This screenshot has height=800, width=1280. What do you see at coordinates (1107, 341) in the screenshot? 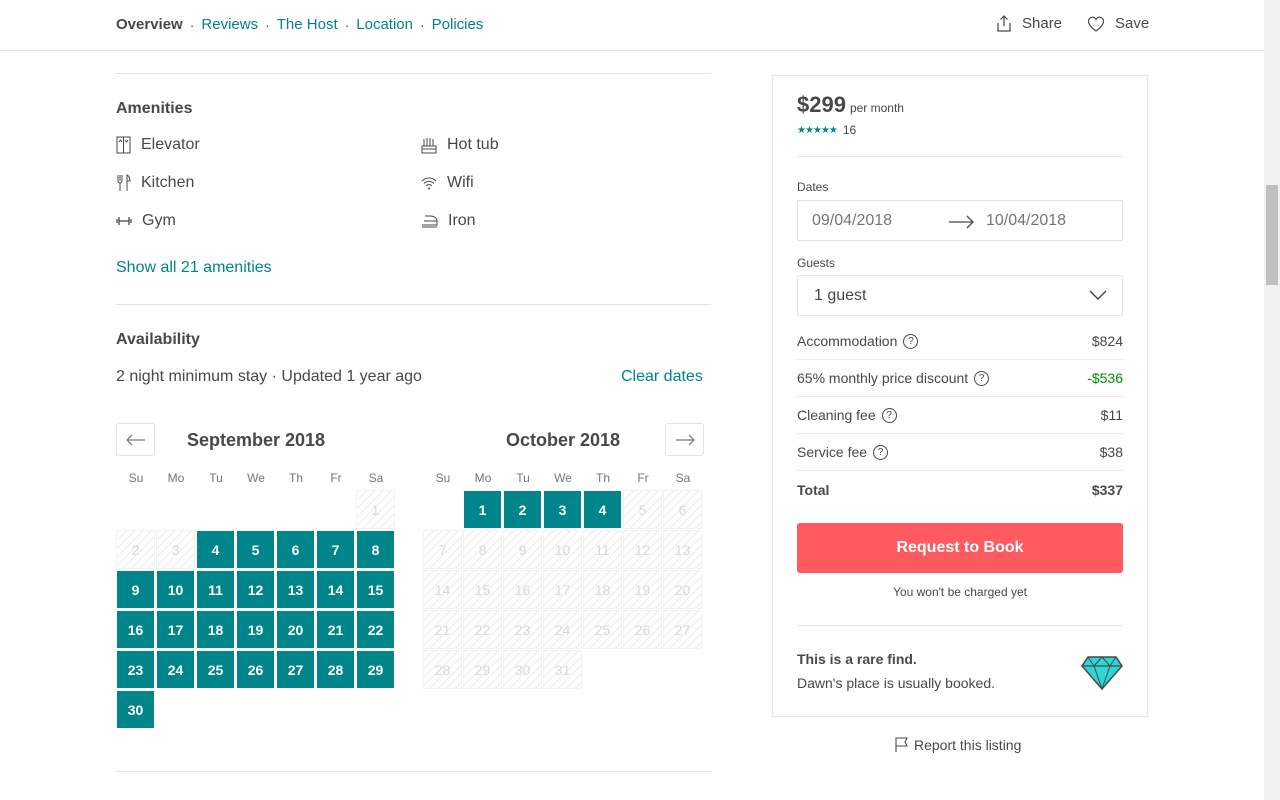
I see `fee-amount: $824` at bounding box center [1107, 341].